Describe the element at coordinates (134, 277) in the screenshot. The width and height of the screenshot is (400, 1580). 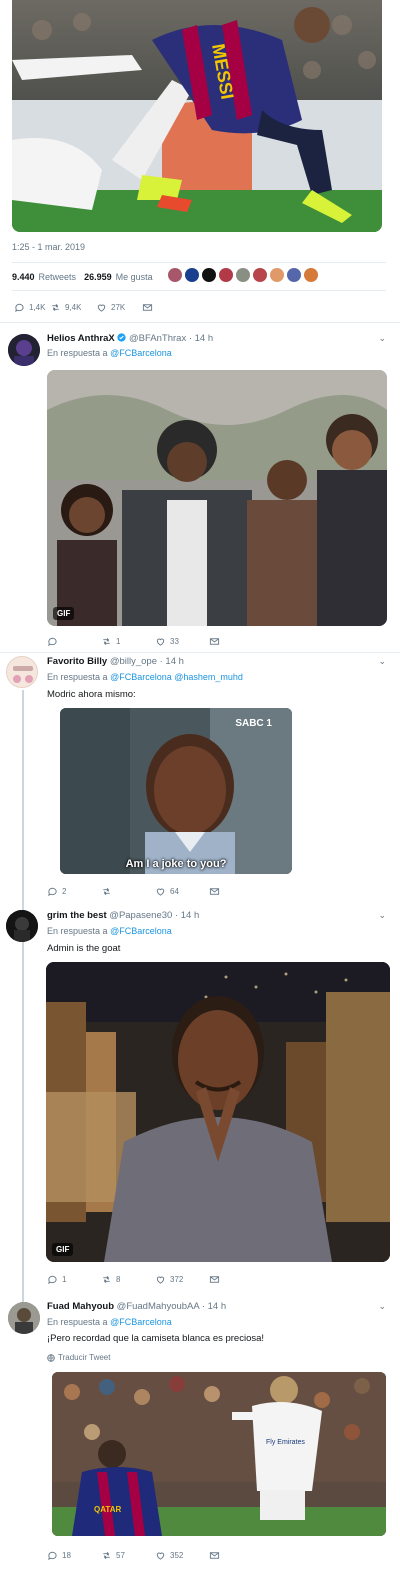
I see `likes-label: Me gusta` at that location.